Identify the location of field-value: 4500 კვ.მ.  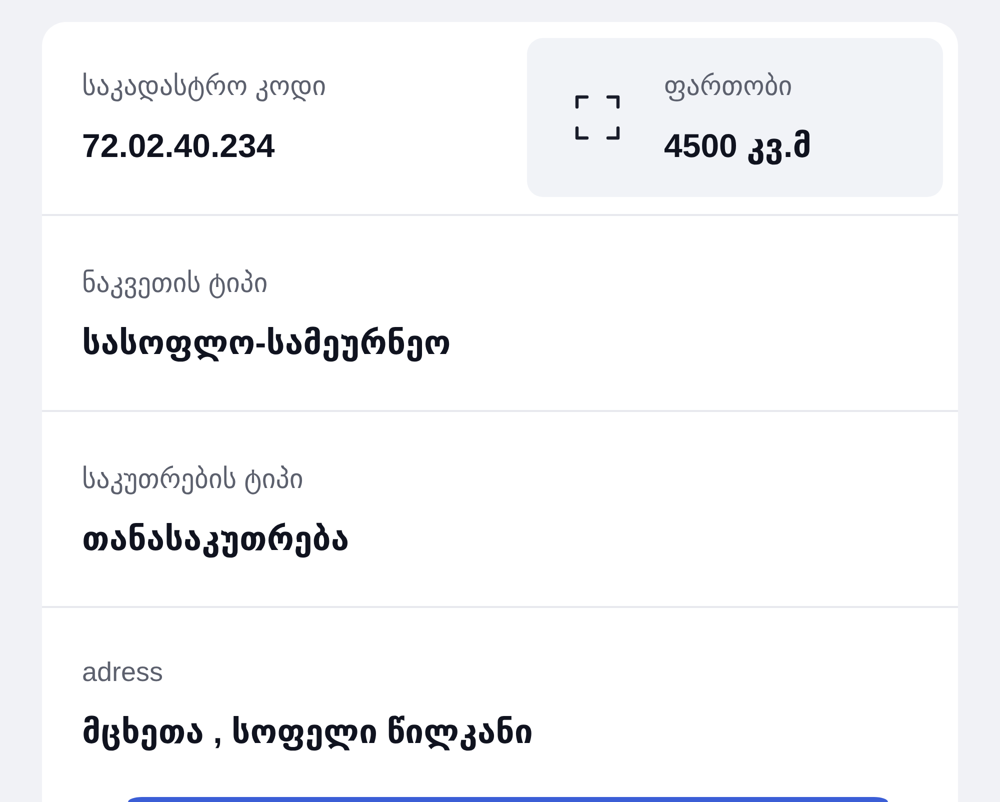
(738, 146).